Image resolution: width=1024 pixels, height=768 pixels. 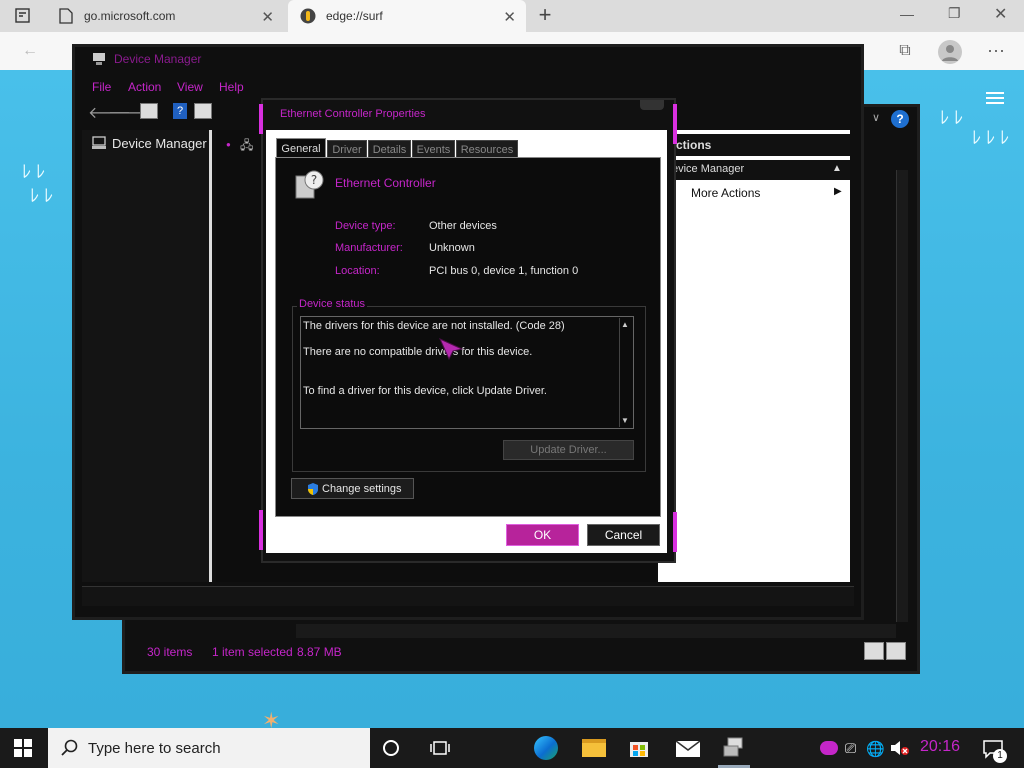 What do you see at coordinates (623, 535) in the screenshot?
I see `cancel-button: Cancel` at bounding box center [623, 535].